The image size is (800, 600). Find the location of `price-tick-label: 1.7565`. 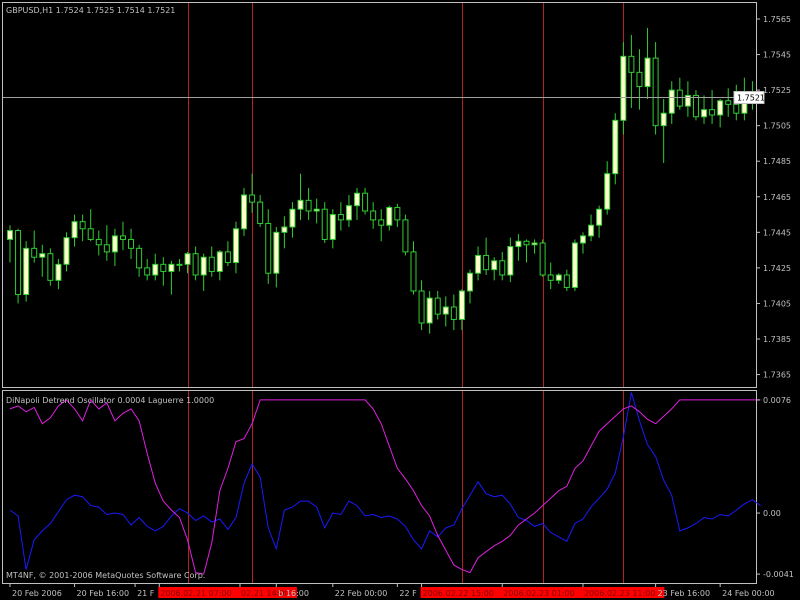

price-tick-label: 1.7565 is located at coordinates (777, 19).